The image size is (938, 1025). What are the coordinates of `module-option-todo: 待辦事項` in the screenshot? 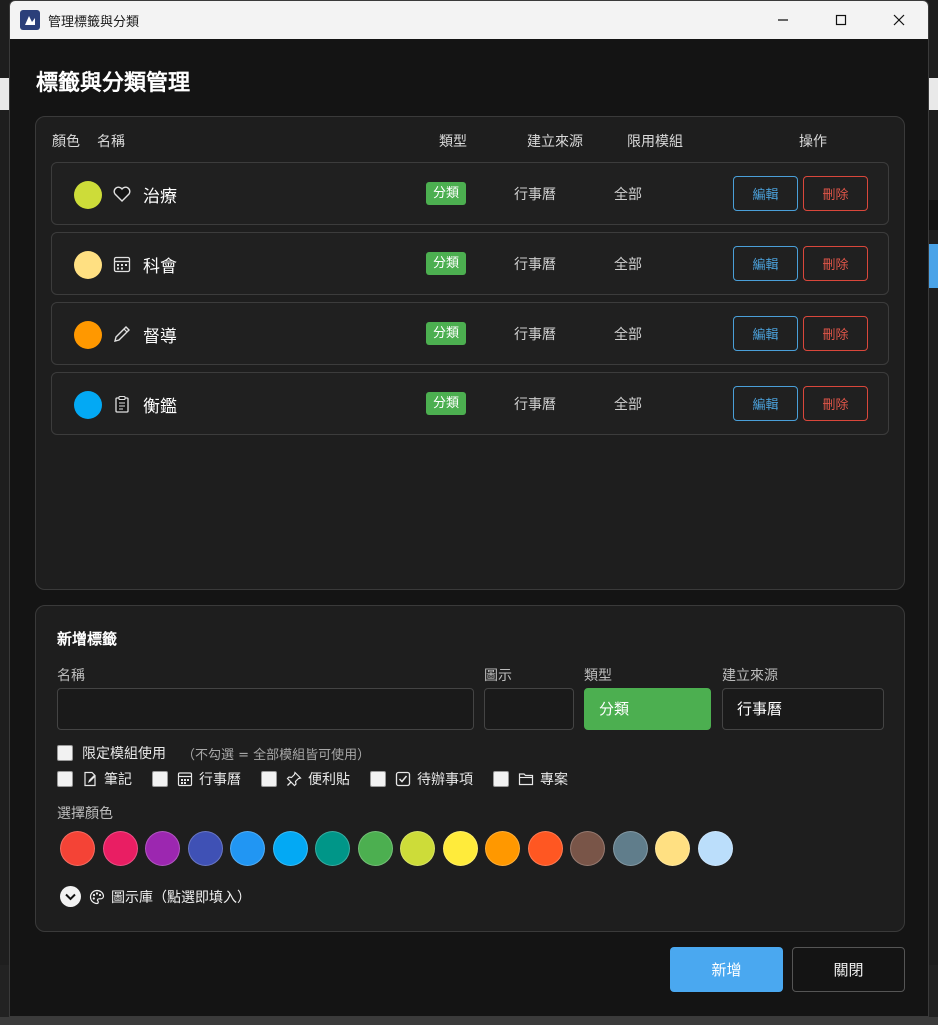 It's located at (421, 779).